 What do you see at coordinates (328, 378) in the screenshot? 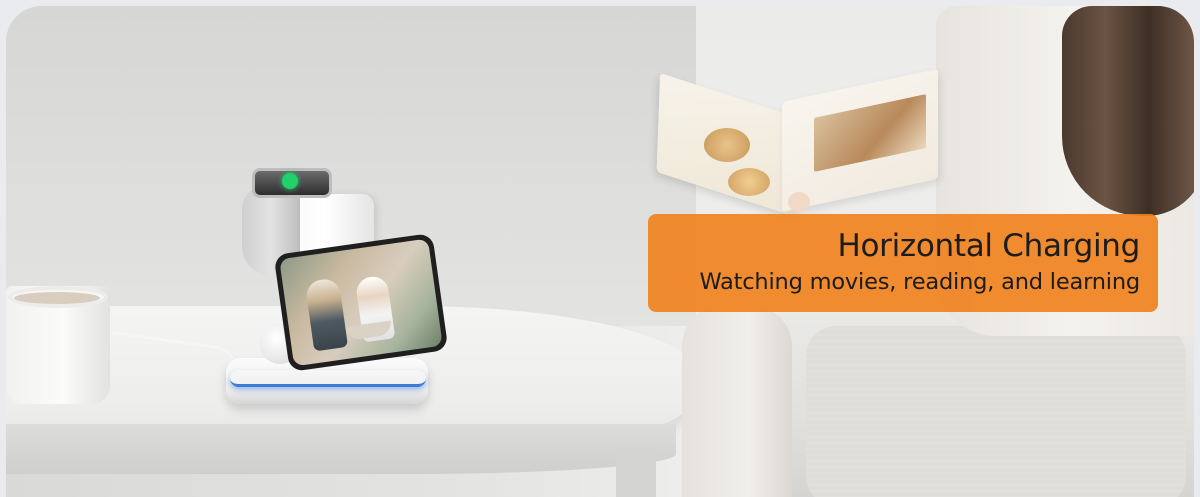
I see `charging-led-strip` at bounding box center [328, 378].